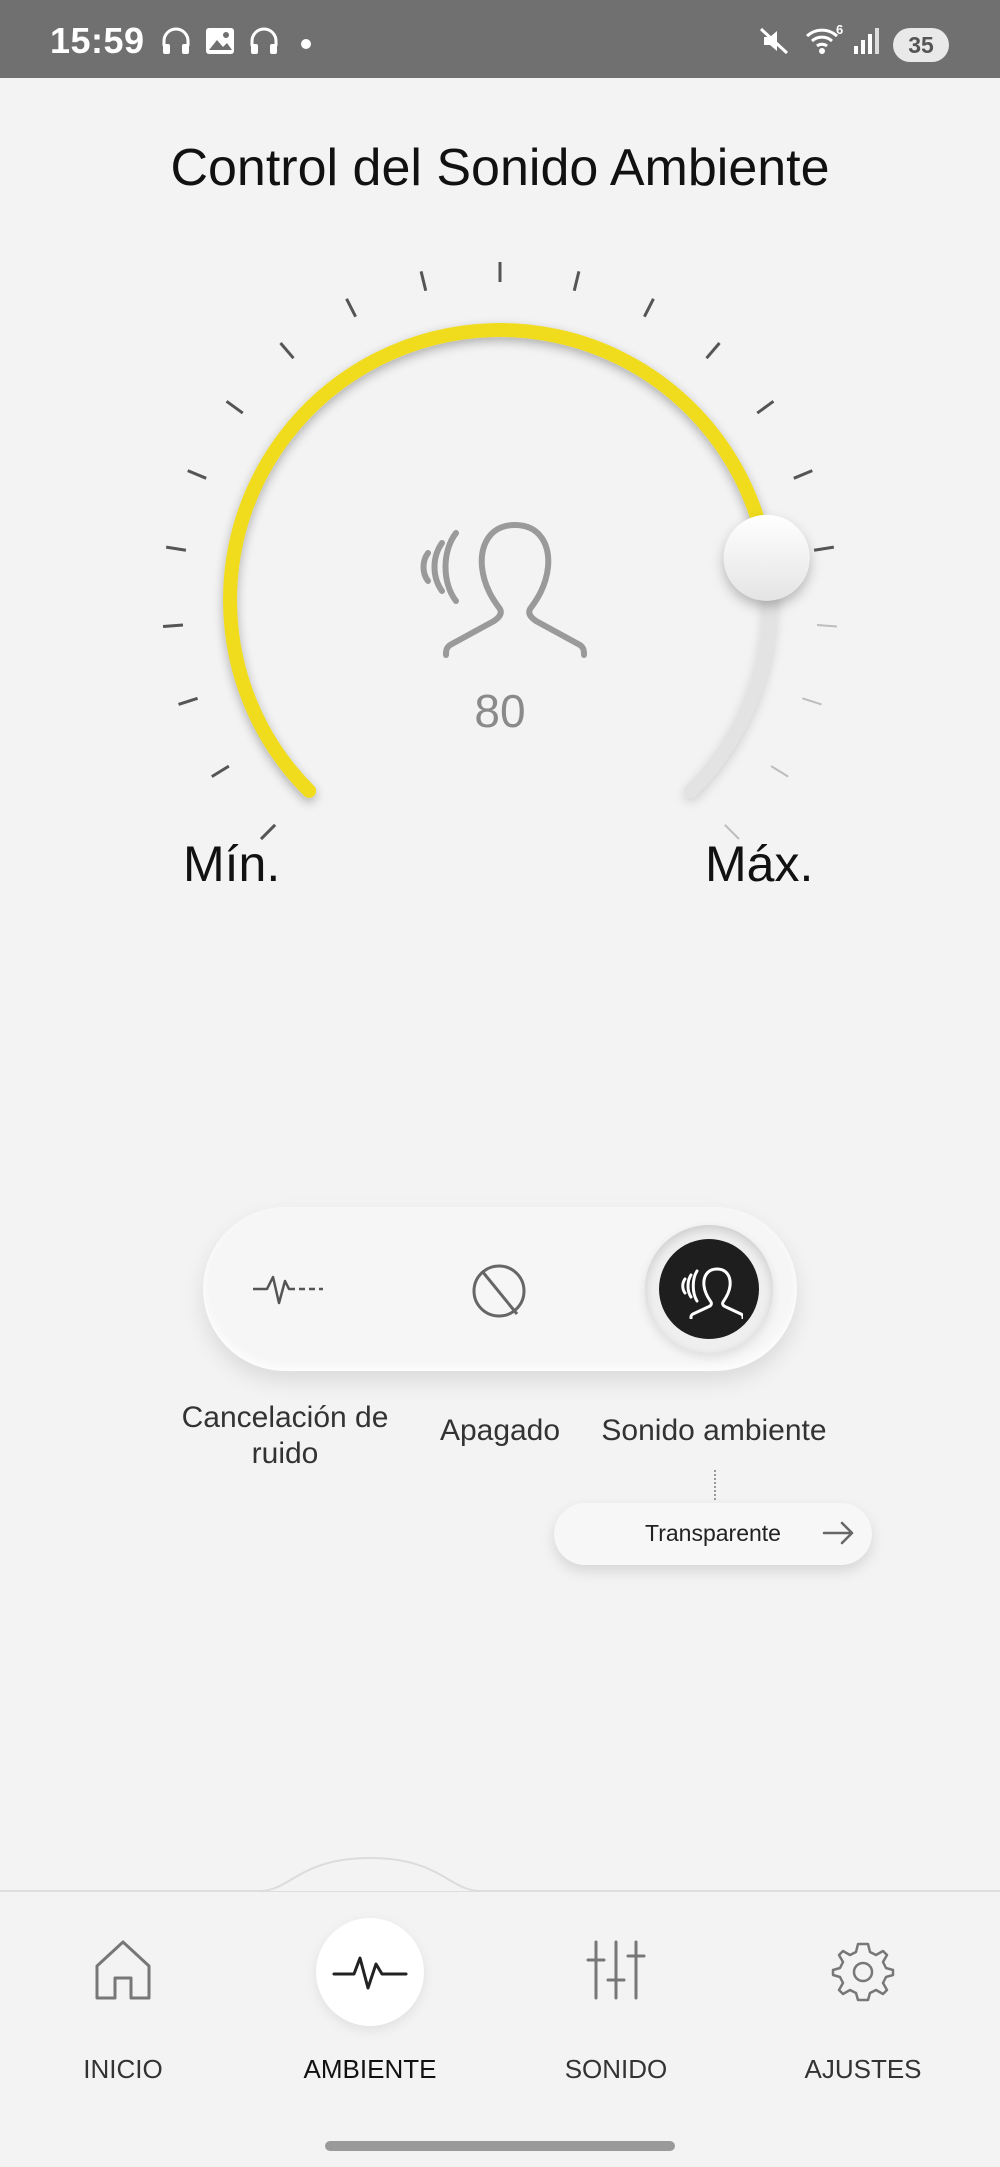 The width and height of the screenshot is (1000, 2167). I want to click on home-icon, so click(123, 1970).